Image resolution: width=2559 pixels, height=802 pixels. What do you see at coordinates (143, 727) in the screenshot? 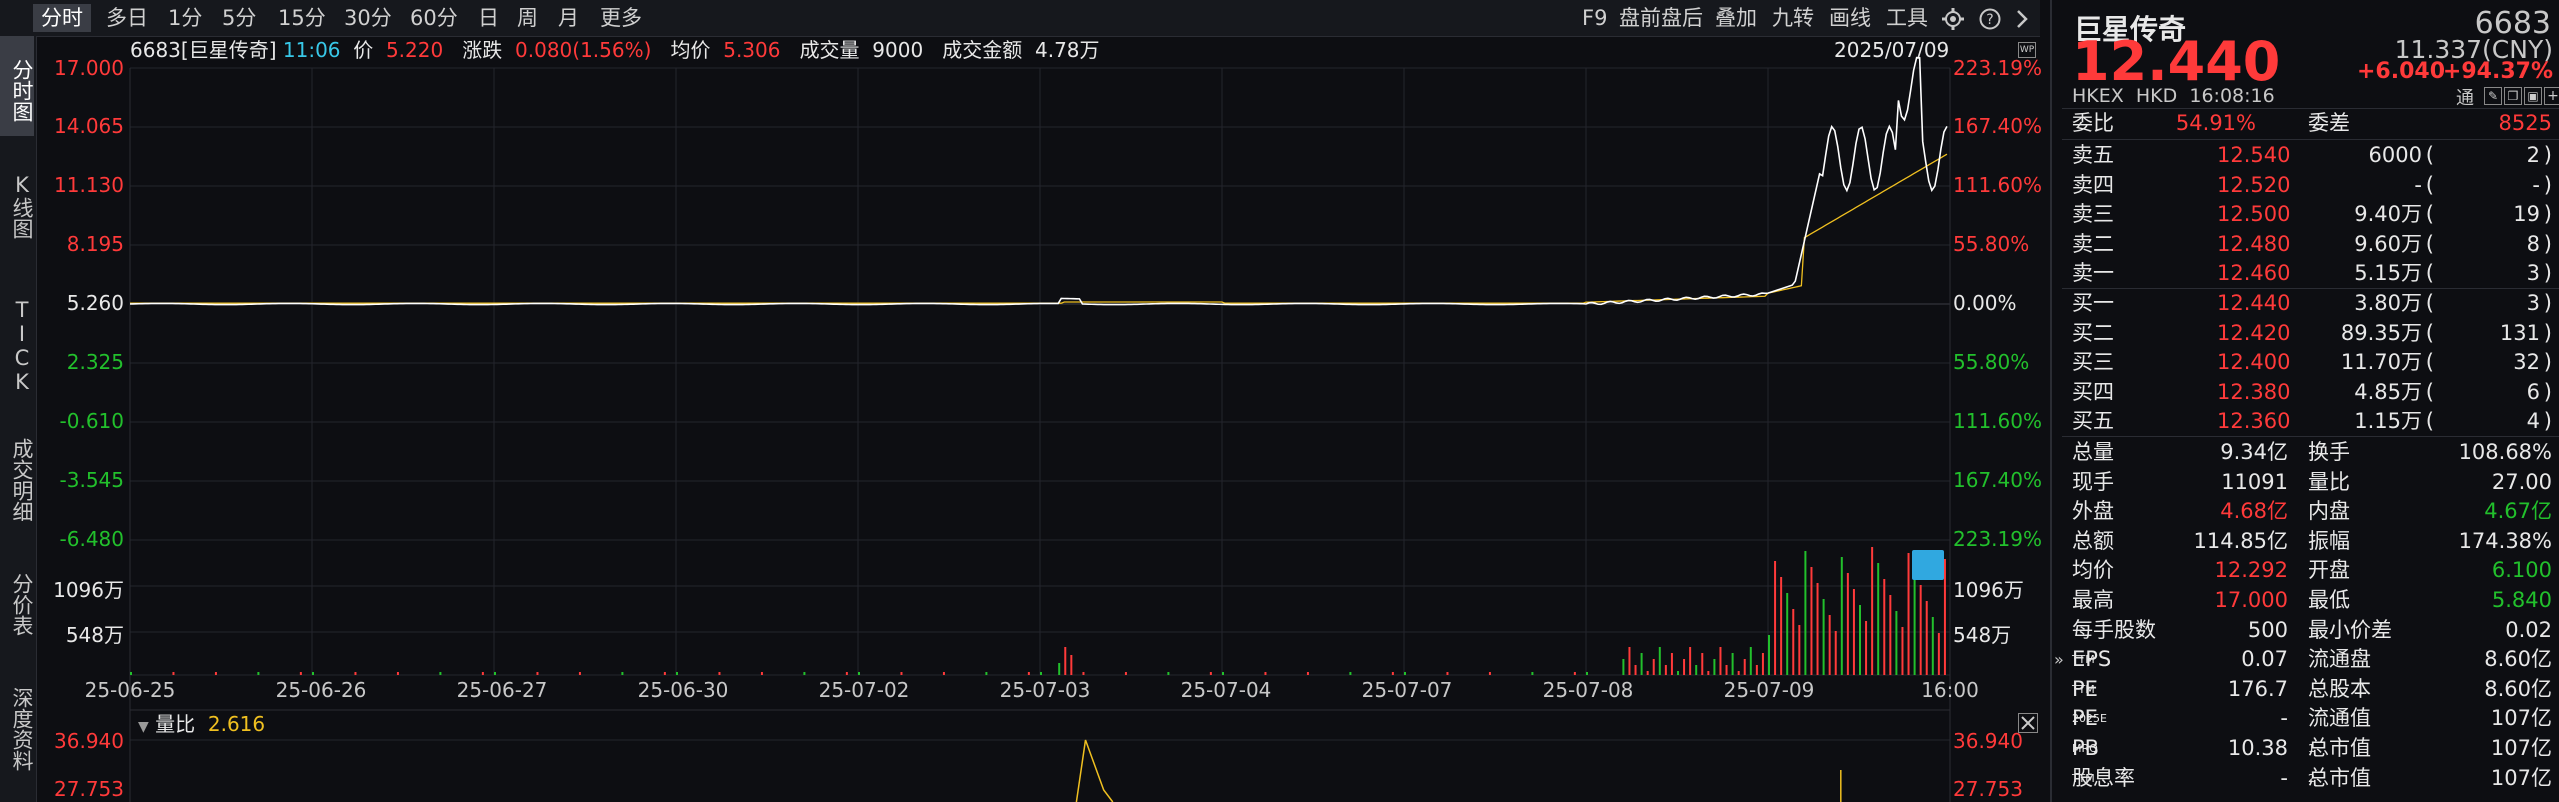
I see `indicator-dropdown-icon: ▼` at bounding box center [143, 727].